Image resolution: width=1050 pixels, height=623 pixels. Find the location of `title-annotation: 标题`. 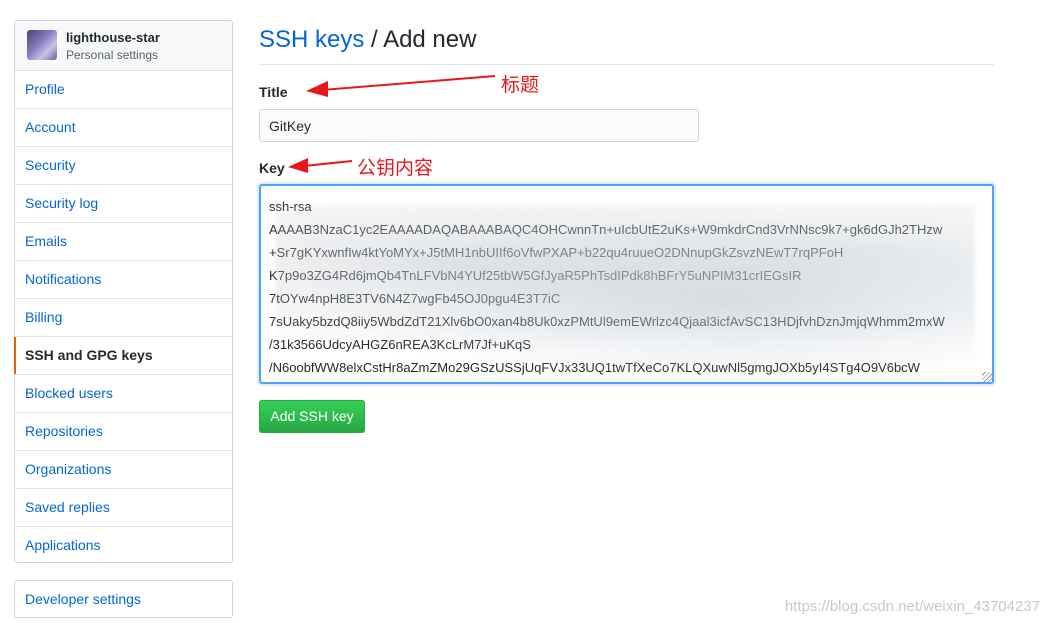

title-annotation: 标题 is located at coordinates (520, 85).